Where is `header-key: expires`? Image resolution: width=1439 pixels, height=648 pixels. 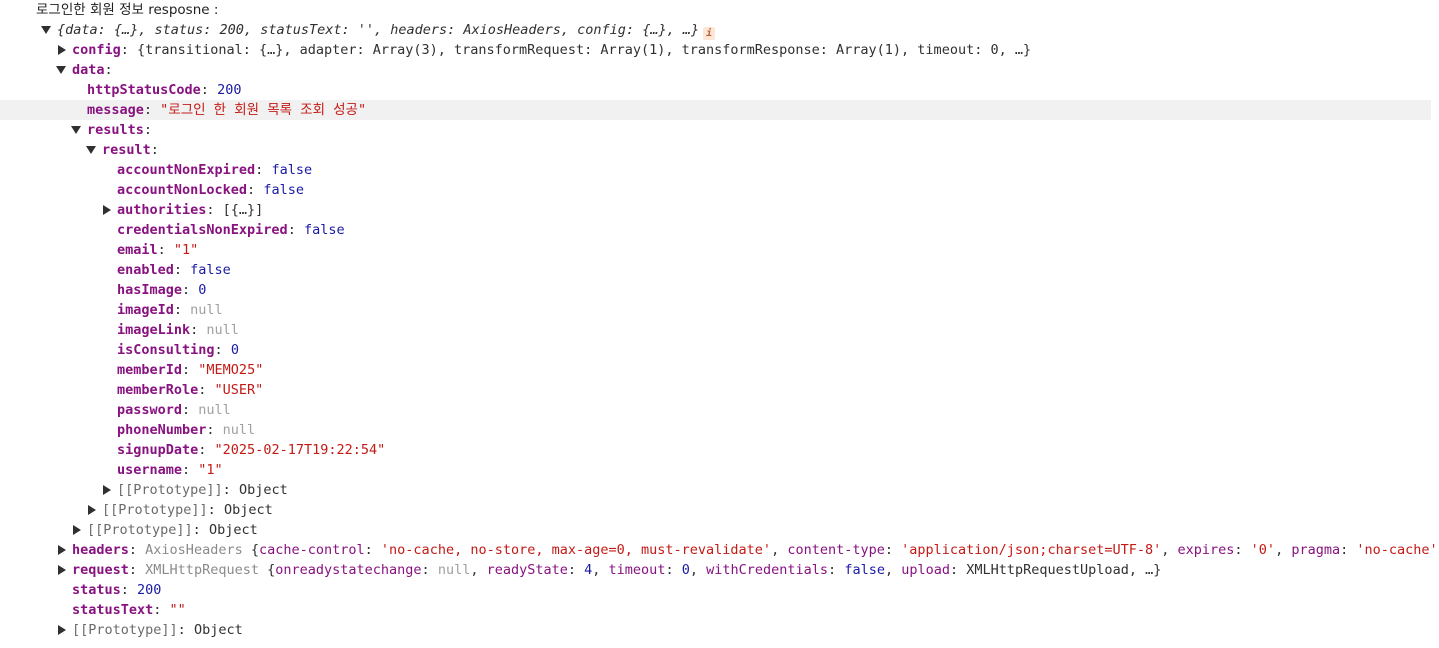
header-key: expires is located at coordinates (1206, 550).